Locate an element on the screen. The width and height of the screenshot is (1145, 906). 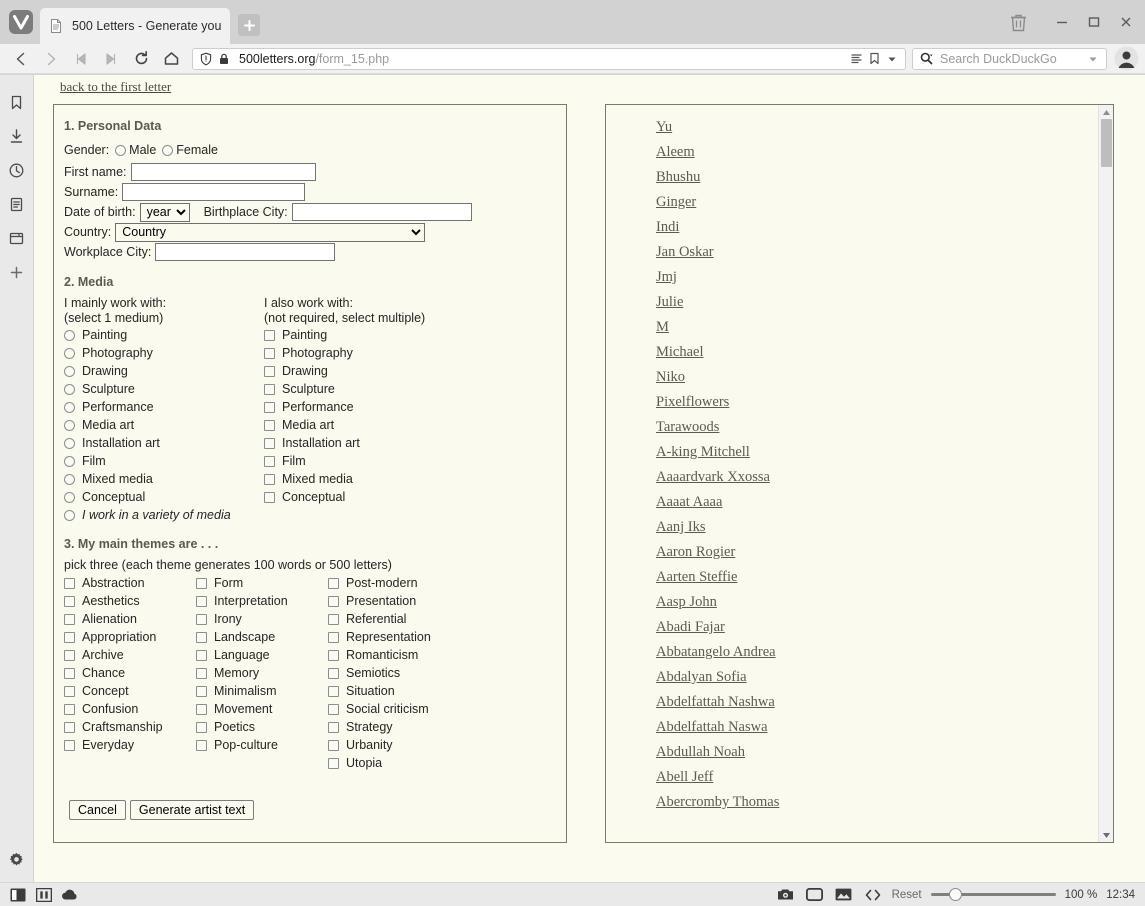
media-also-option: Sculpture is located at coordinates (364, 389).